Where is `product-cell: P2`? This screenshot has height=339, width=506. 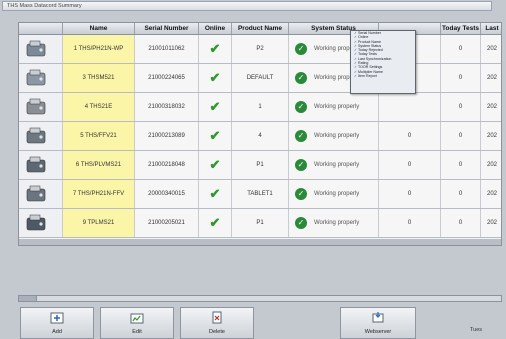 product-cell: P2 is located at coordinates (260, 49).